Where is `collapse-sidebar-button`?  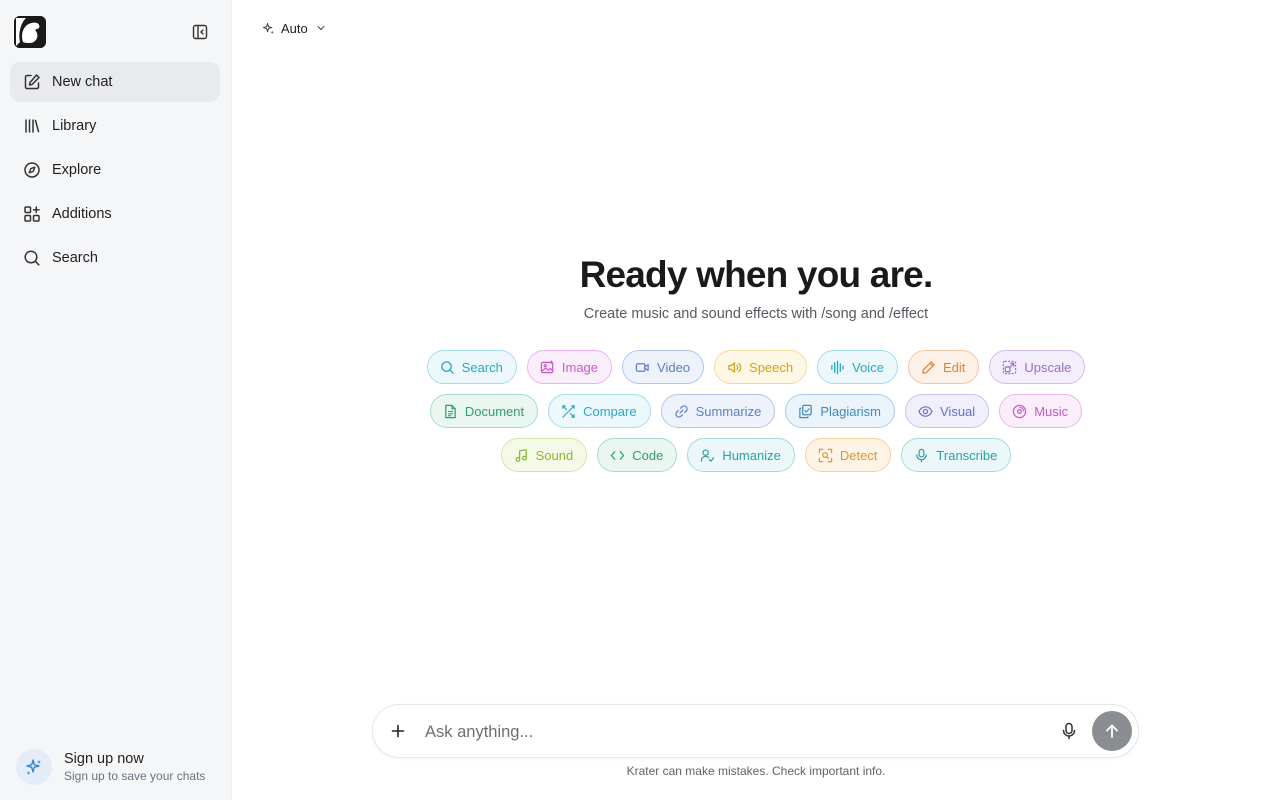 collapse-sidebar-button is located at coordinates (200, 32).